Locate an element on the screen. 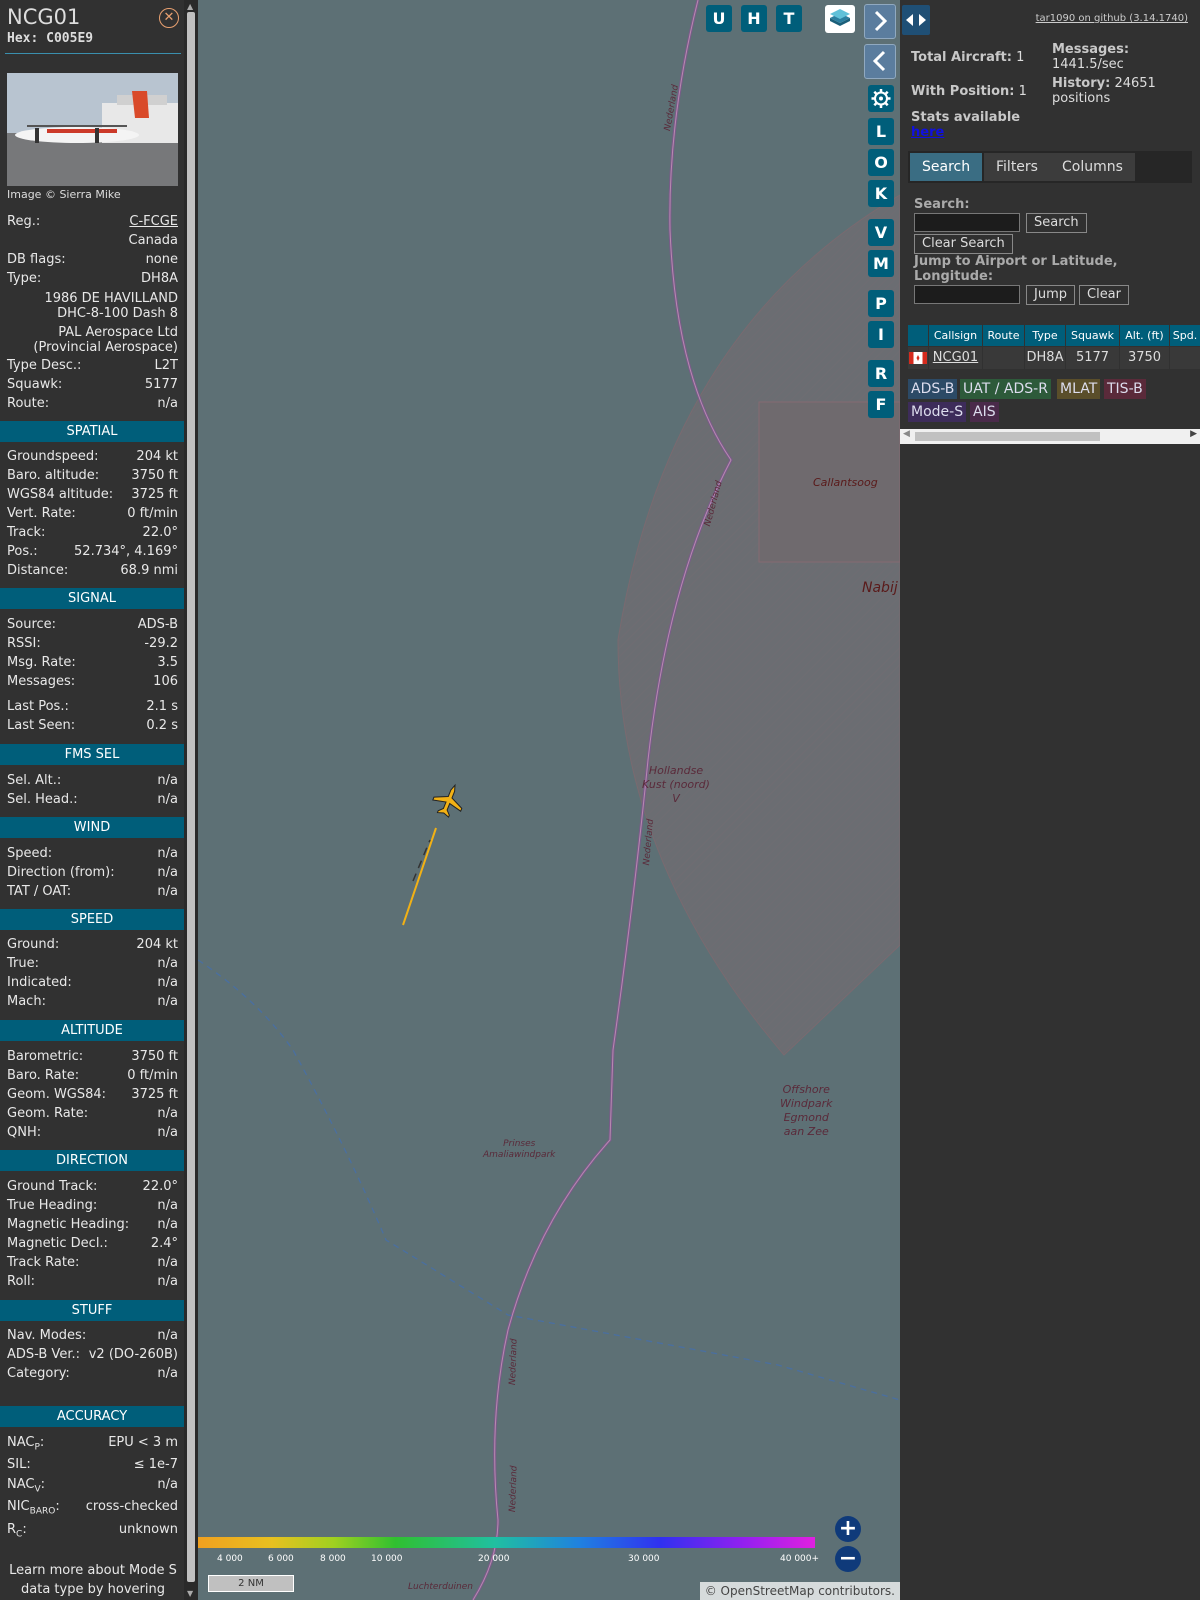  legend-mode-s: Mode-S is located at coordinates (937, 412).